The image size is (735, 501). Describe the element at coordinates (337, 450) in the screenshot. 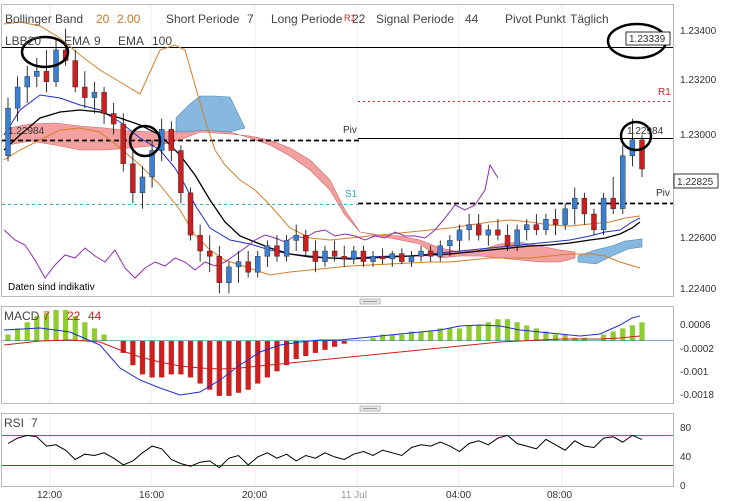

I see `rsi-panel-frame` at that location.